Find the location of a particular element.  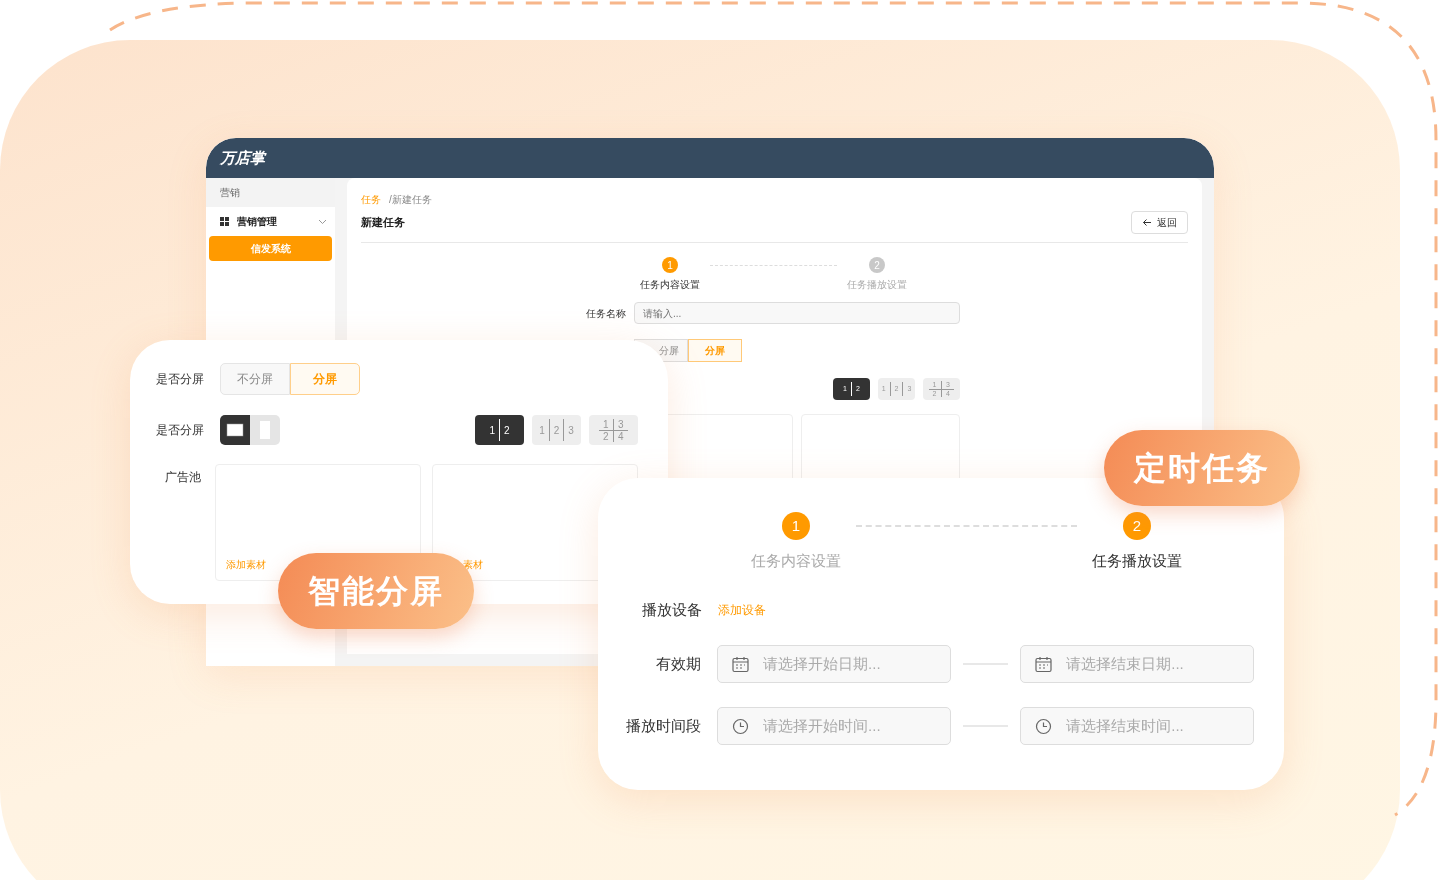

page-title: 新建任务 is located at coordinates (383, 223).